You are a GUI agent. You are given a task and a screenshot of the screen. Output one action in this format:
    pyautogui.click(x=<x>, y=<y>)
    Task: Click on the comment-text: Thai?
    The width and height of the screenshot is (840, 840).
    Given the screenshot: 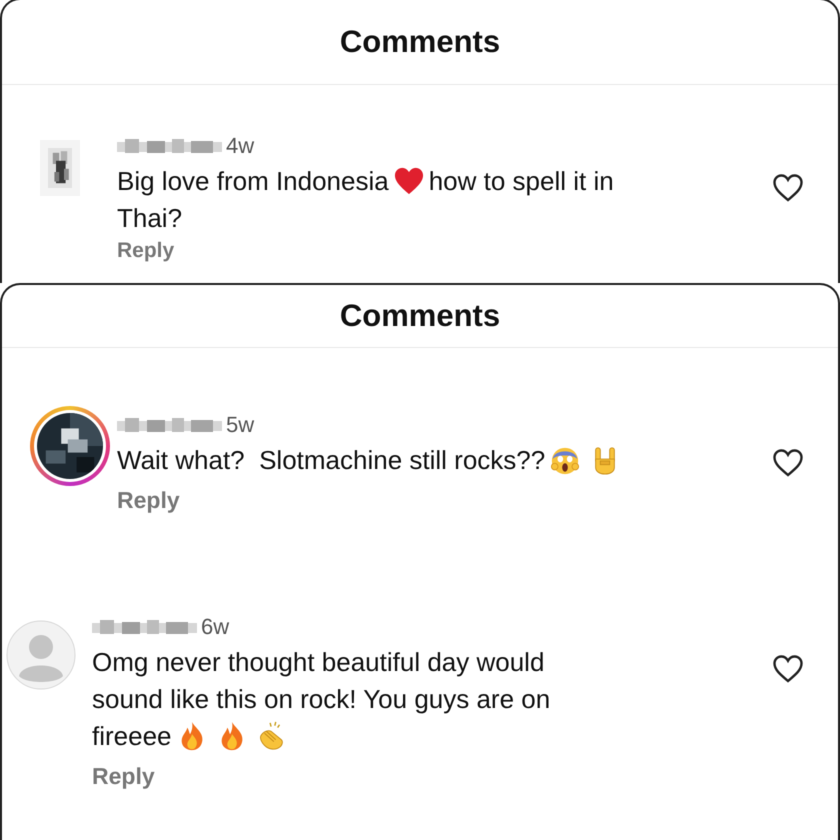 What is the action you would take?
    pyautogui.click(x=149, y=218)
    